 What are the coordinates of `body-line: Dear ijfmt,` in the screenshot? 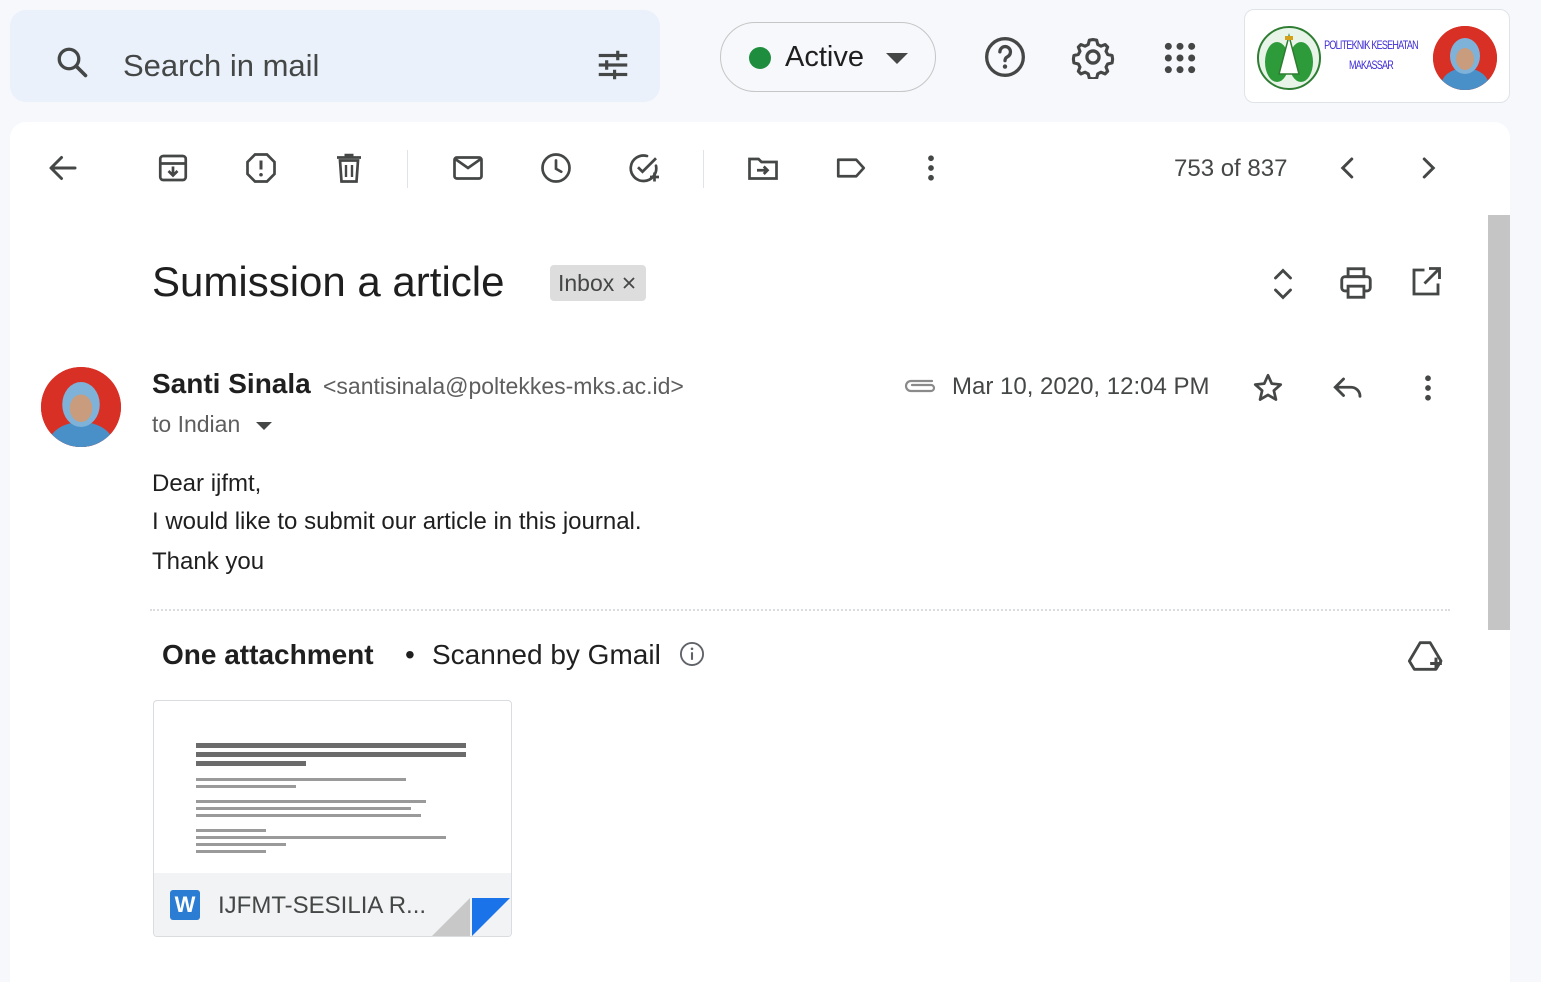 It's located at (207, 483).